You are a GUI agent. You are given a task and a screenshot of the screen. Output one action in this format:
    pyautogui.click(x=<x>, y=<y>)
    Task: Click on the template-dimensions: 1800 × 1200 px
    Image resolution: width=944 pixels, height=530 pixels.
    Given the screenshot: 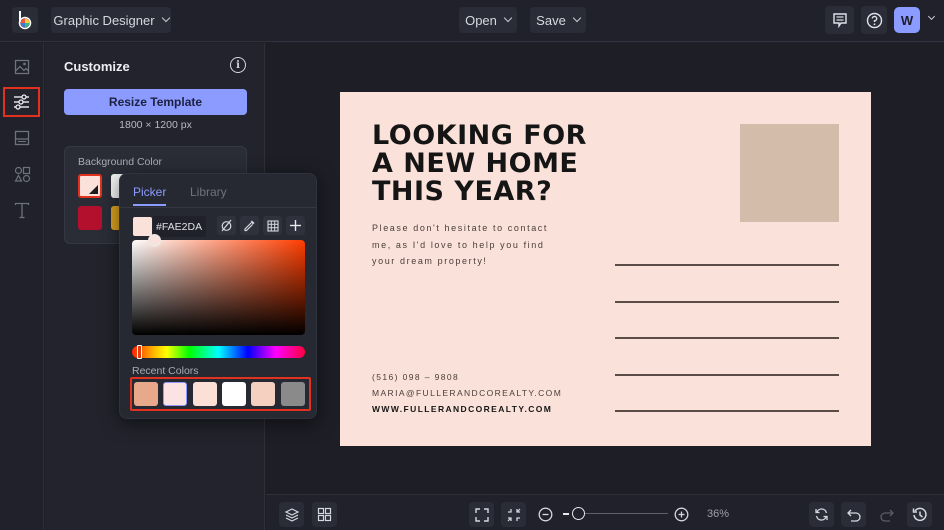 What is the action you would take?
    pyautogui.click(x=155, y=125)
    